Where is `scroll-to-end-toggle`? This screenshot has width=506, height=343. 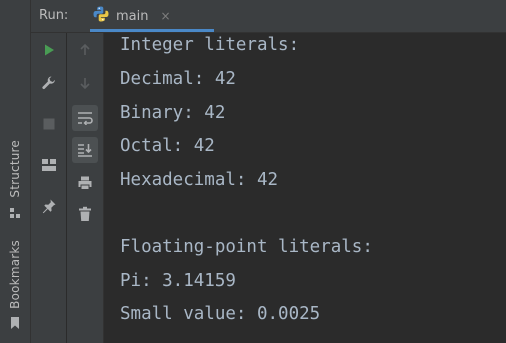 scroll-to-end-toggle is located at coordinates (85, 150).